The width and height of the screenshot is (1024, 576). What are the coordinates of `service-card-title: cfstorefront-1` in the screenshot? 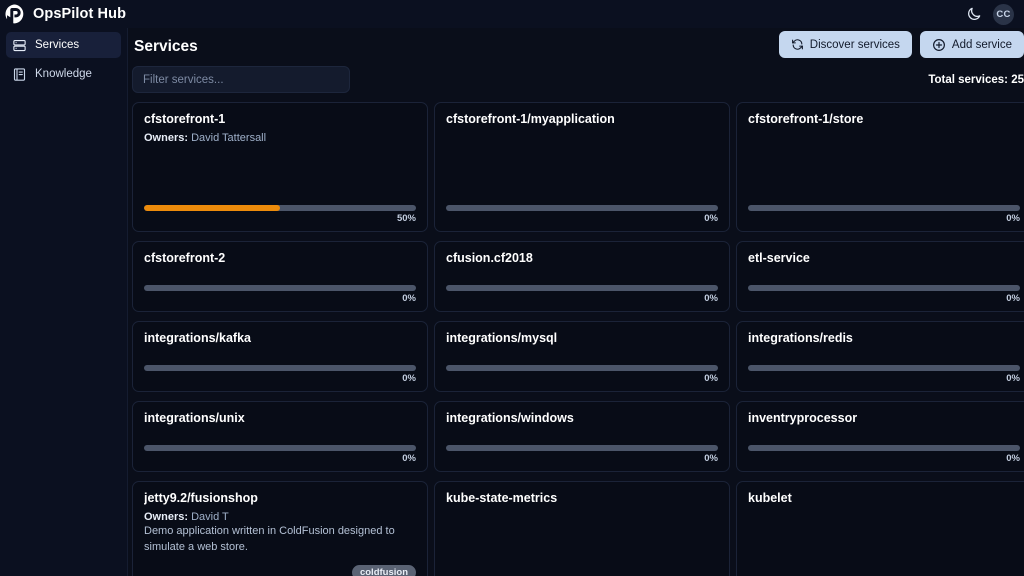 It's located at (185, 119).